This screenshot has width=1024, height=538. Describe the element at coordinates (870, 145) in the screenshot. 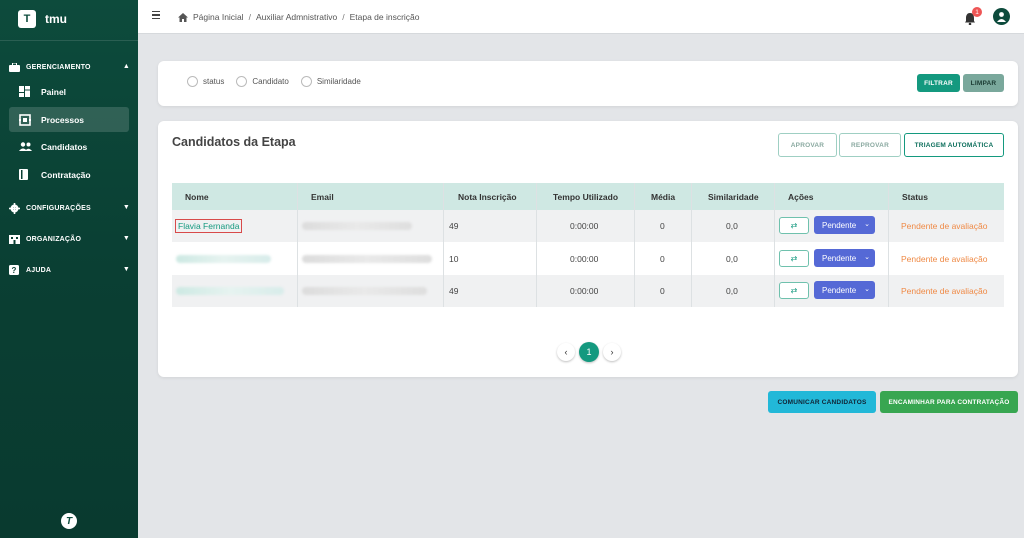

I see `reject-button: REPROVAR` at that location.